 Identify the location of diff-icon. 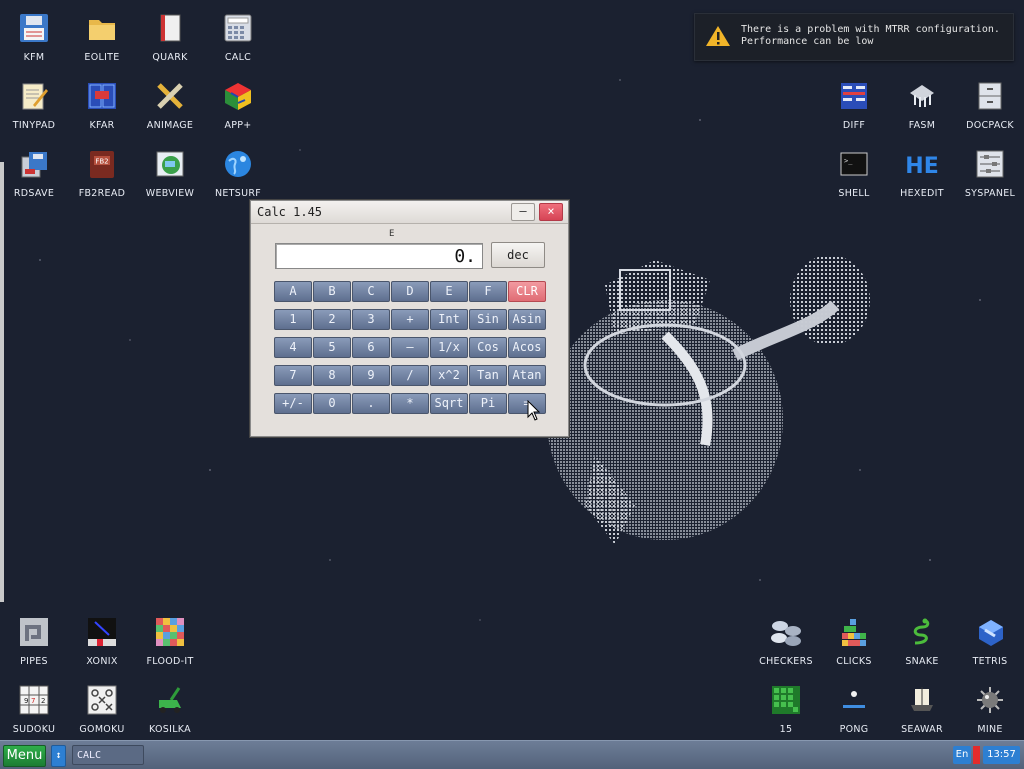
(854, 96).